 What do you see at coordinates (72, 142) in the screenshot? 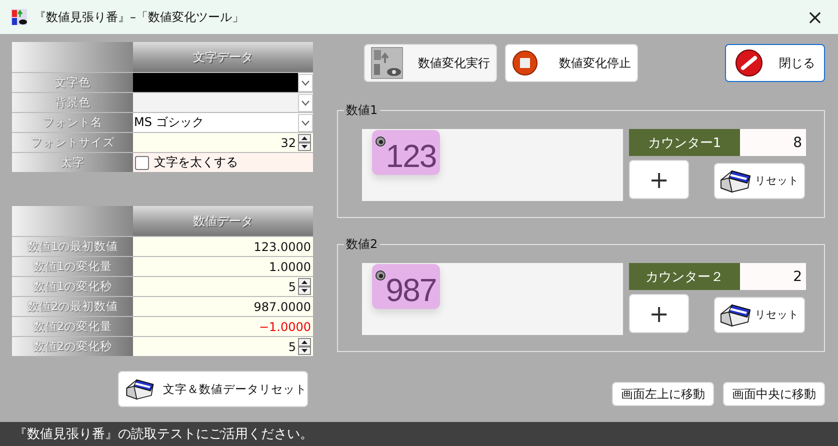
I see `row-label: フォントサイズ` at bounding box center [72, 142].